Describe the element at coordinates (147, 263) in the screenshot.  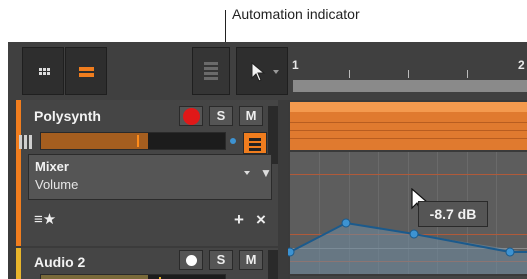
I see `track-header-audio-2: Audio 2 S M` at that location.